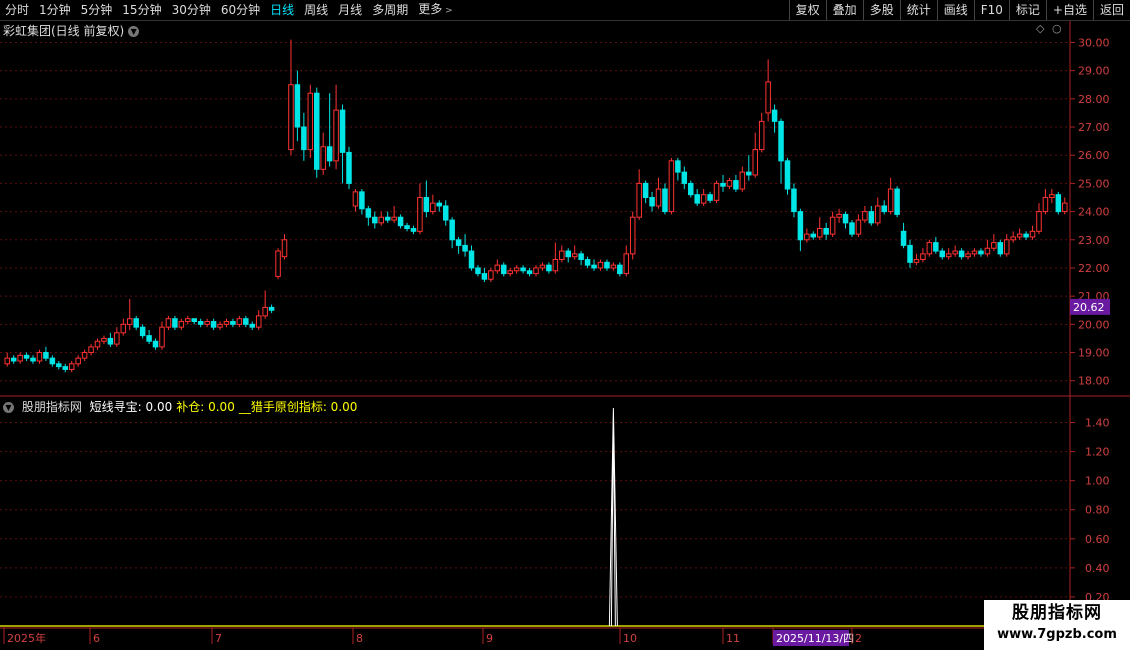  Describe the element at coordinates (613, 522) in the screenshot. I see `indicator-spike-inner` at that location.